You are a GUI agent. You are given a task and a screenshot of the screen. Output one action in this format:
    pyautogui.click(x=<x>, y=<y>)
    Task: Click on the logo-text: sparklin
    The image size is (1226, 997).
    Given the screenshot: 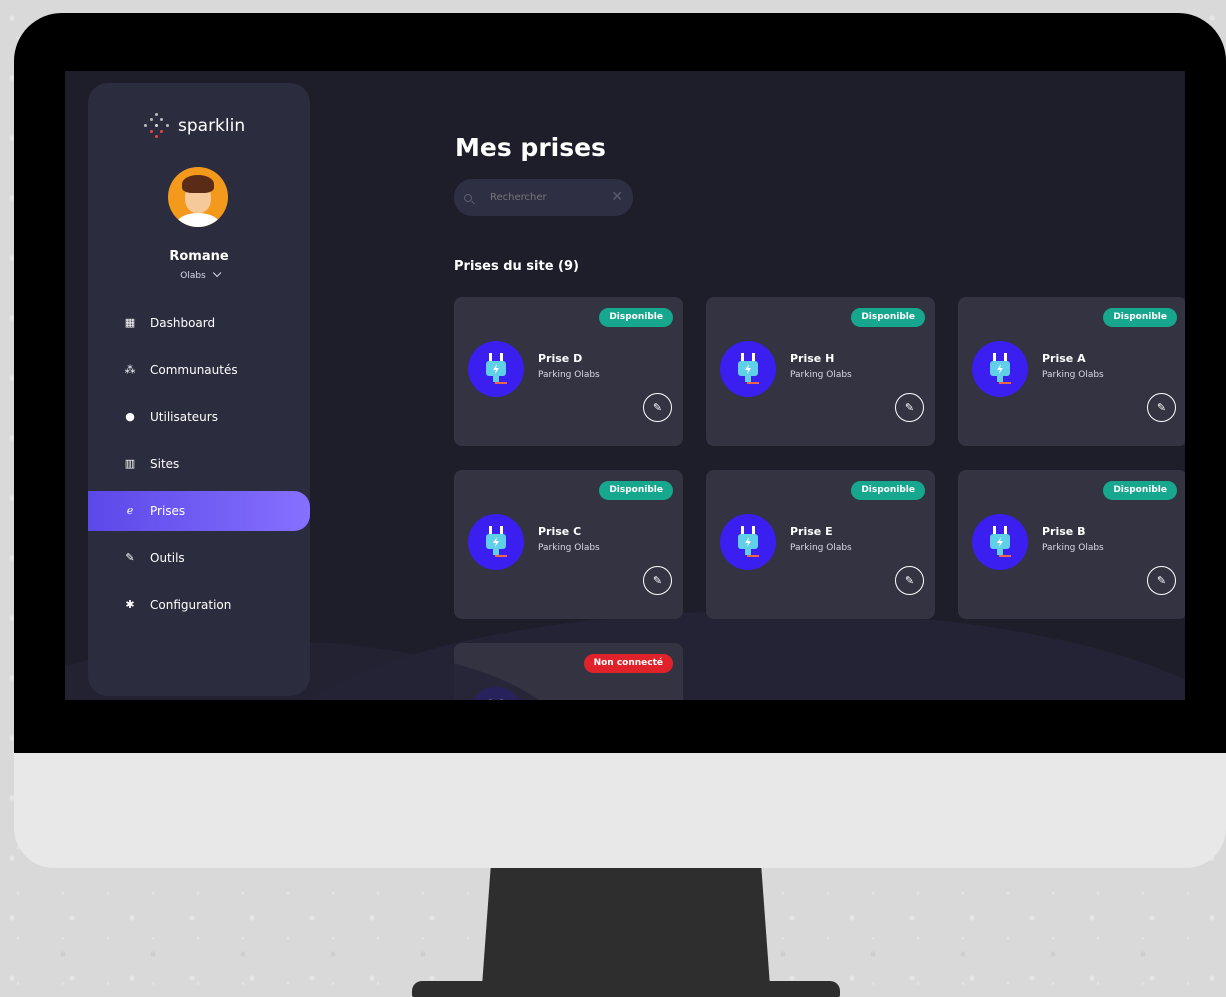 What is the action you would take?
    pyautogui.click(x=212, y=126)
    